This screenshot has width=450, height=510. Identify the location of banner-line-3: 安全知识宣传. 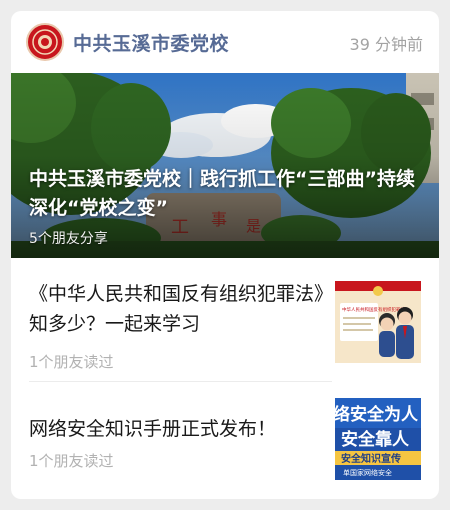
(371, 458).